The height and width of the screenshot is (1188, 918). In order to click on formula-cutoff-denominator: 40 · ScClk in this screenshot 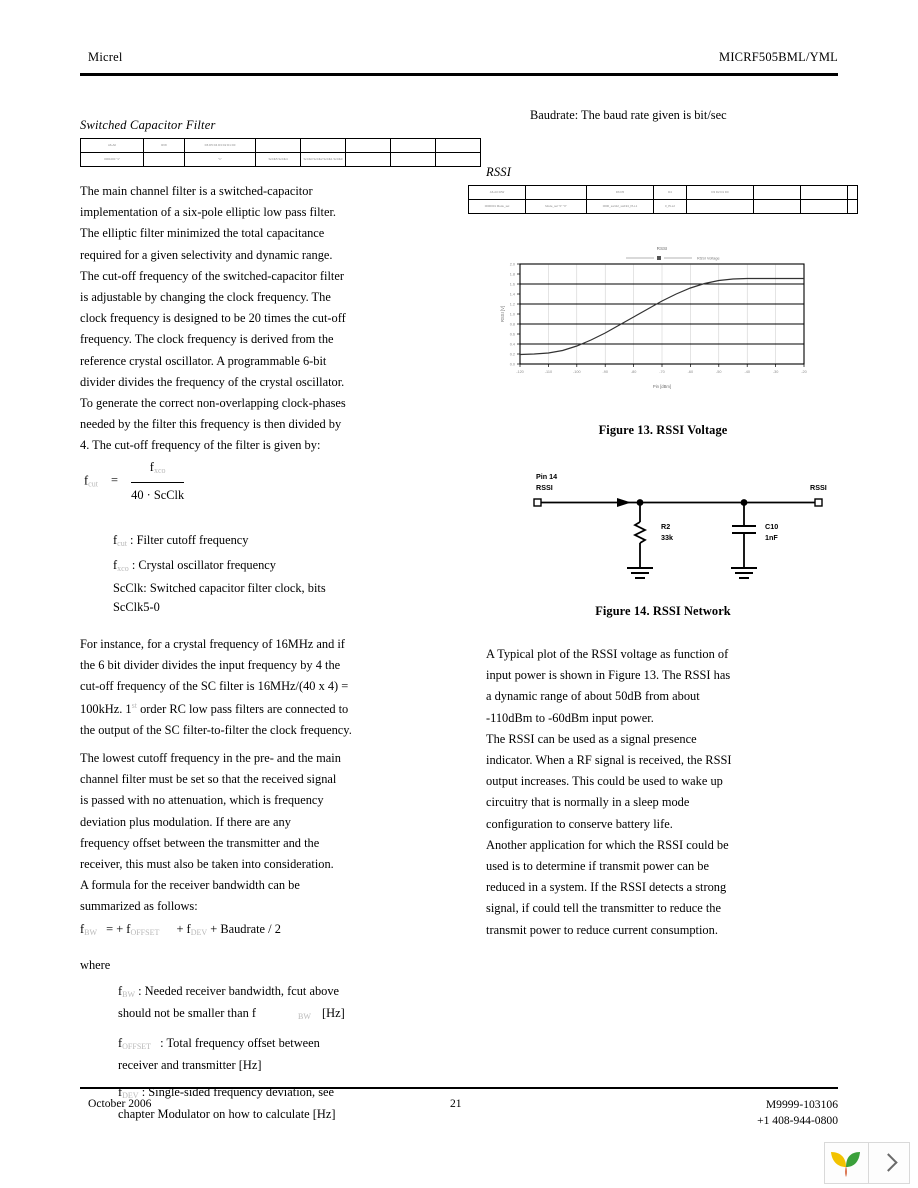, I will do `click(158, 494)`.